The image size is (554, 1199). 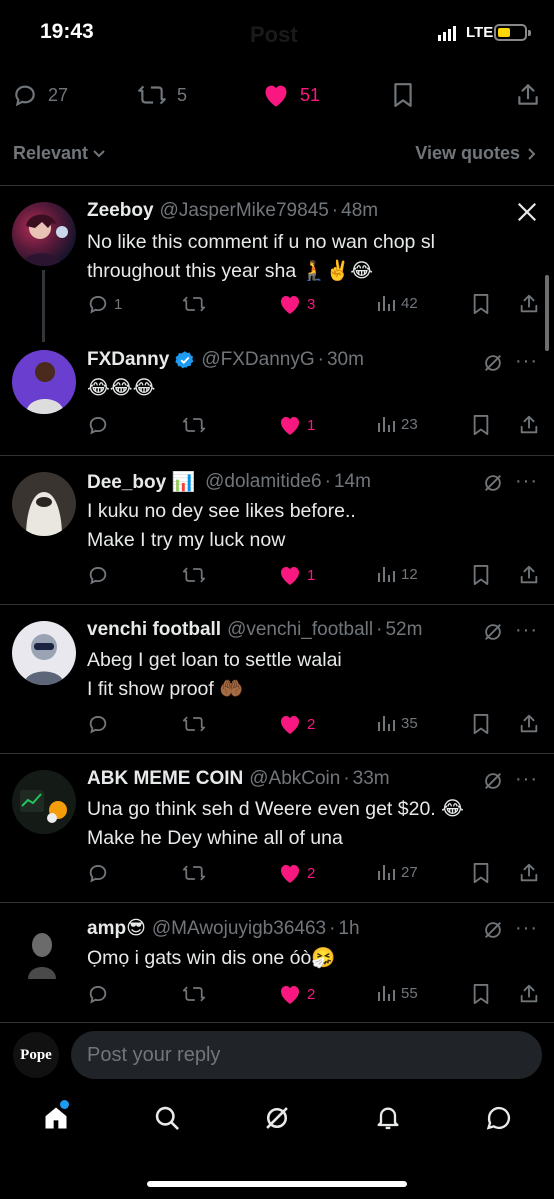 What do you see at coordinates (239, 929) in the screenshot?
I see `author-handle: @MAwojuyigb36463` at bounding box center [239, 929].